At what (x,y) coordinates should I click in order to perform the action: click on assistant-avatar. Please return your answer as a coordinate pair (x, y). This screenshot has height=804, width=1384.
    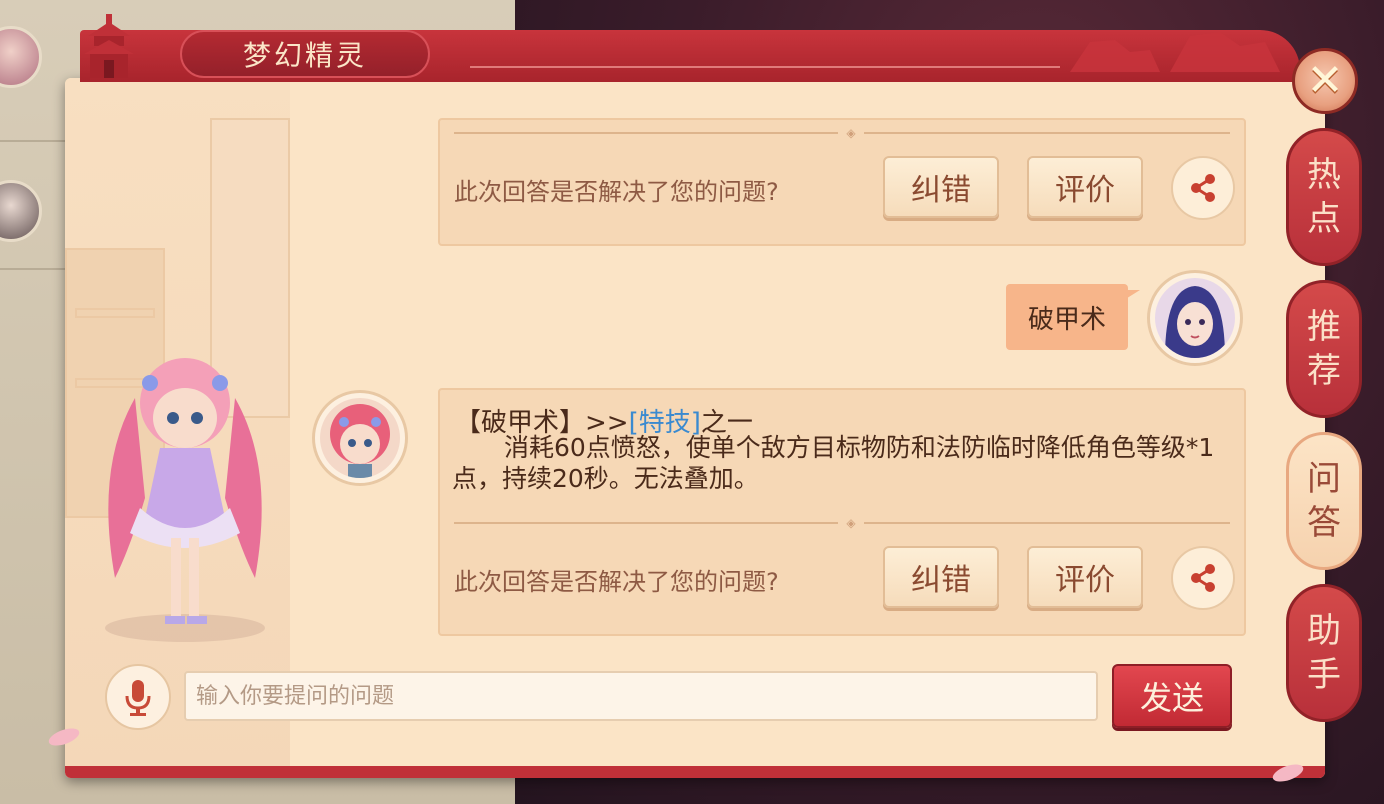
    Looking at the image, I should click on (360, 438).